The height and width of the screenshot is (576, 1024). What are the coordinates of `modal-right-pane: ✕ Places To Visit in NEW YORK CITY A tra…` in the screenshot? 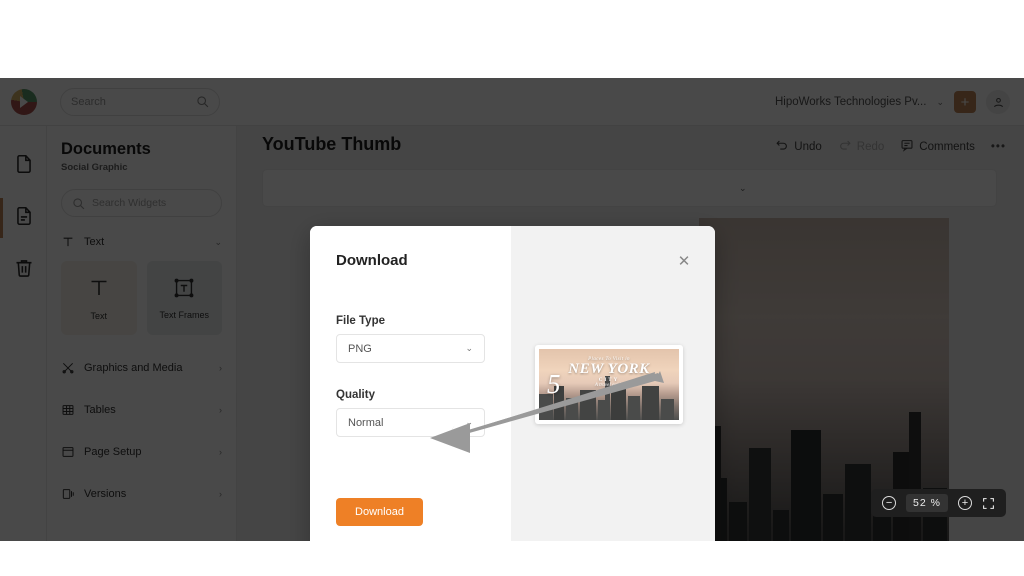 It's located at (613, 383).